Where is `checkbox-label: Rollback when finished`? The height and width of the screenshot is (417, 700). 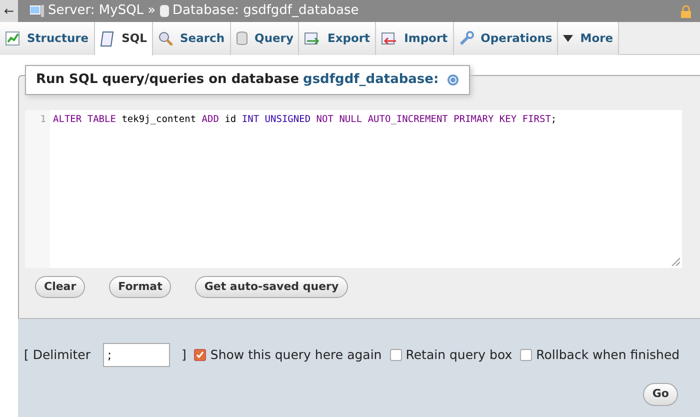 checkbox-label: Rollback when finished is located at coordinates (608, 355).